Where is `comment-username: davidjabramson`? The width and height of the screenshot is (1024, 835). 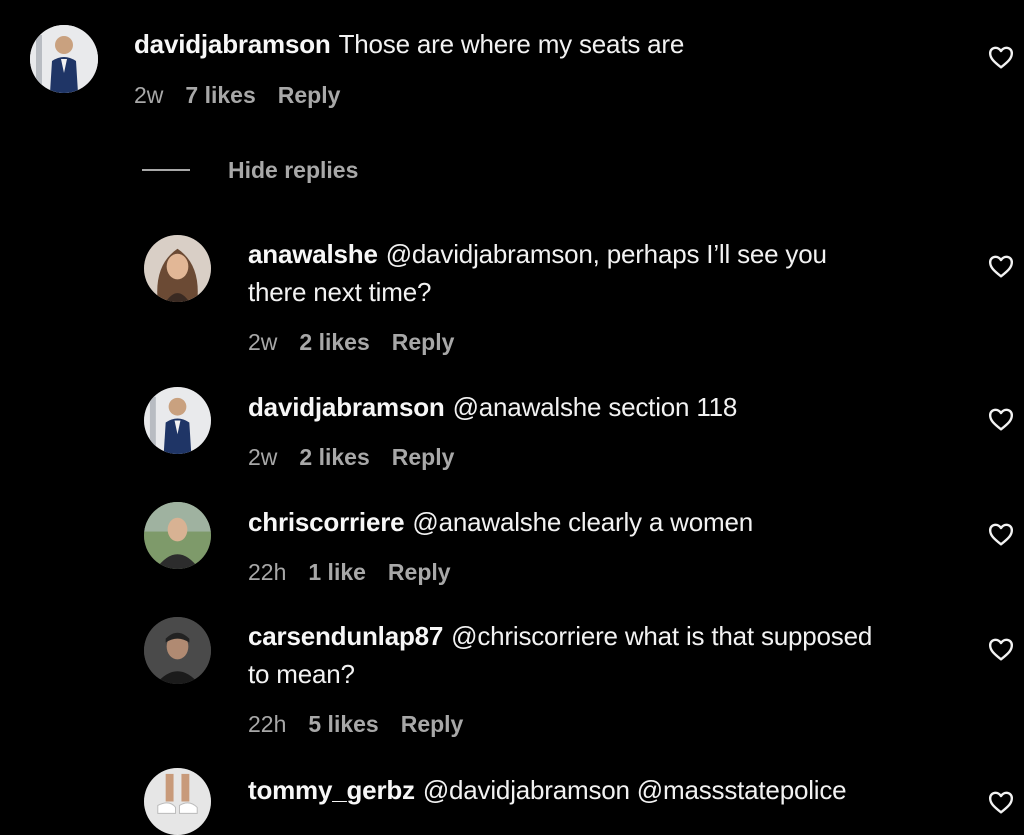
comment-username: davidjabramson is located at coordinates (232, 44).